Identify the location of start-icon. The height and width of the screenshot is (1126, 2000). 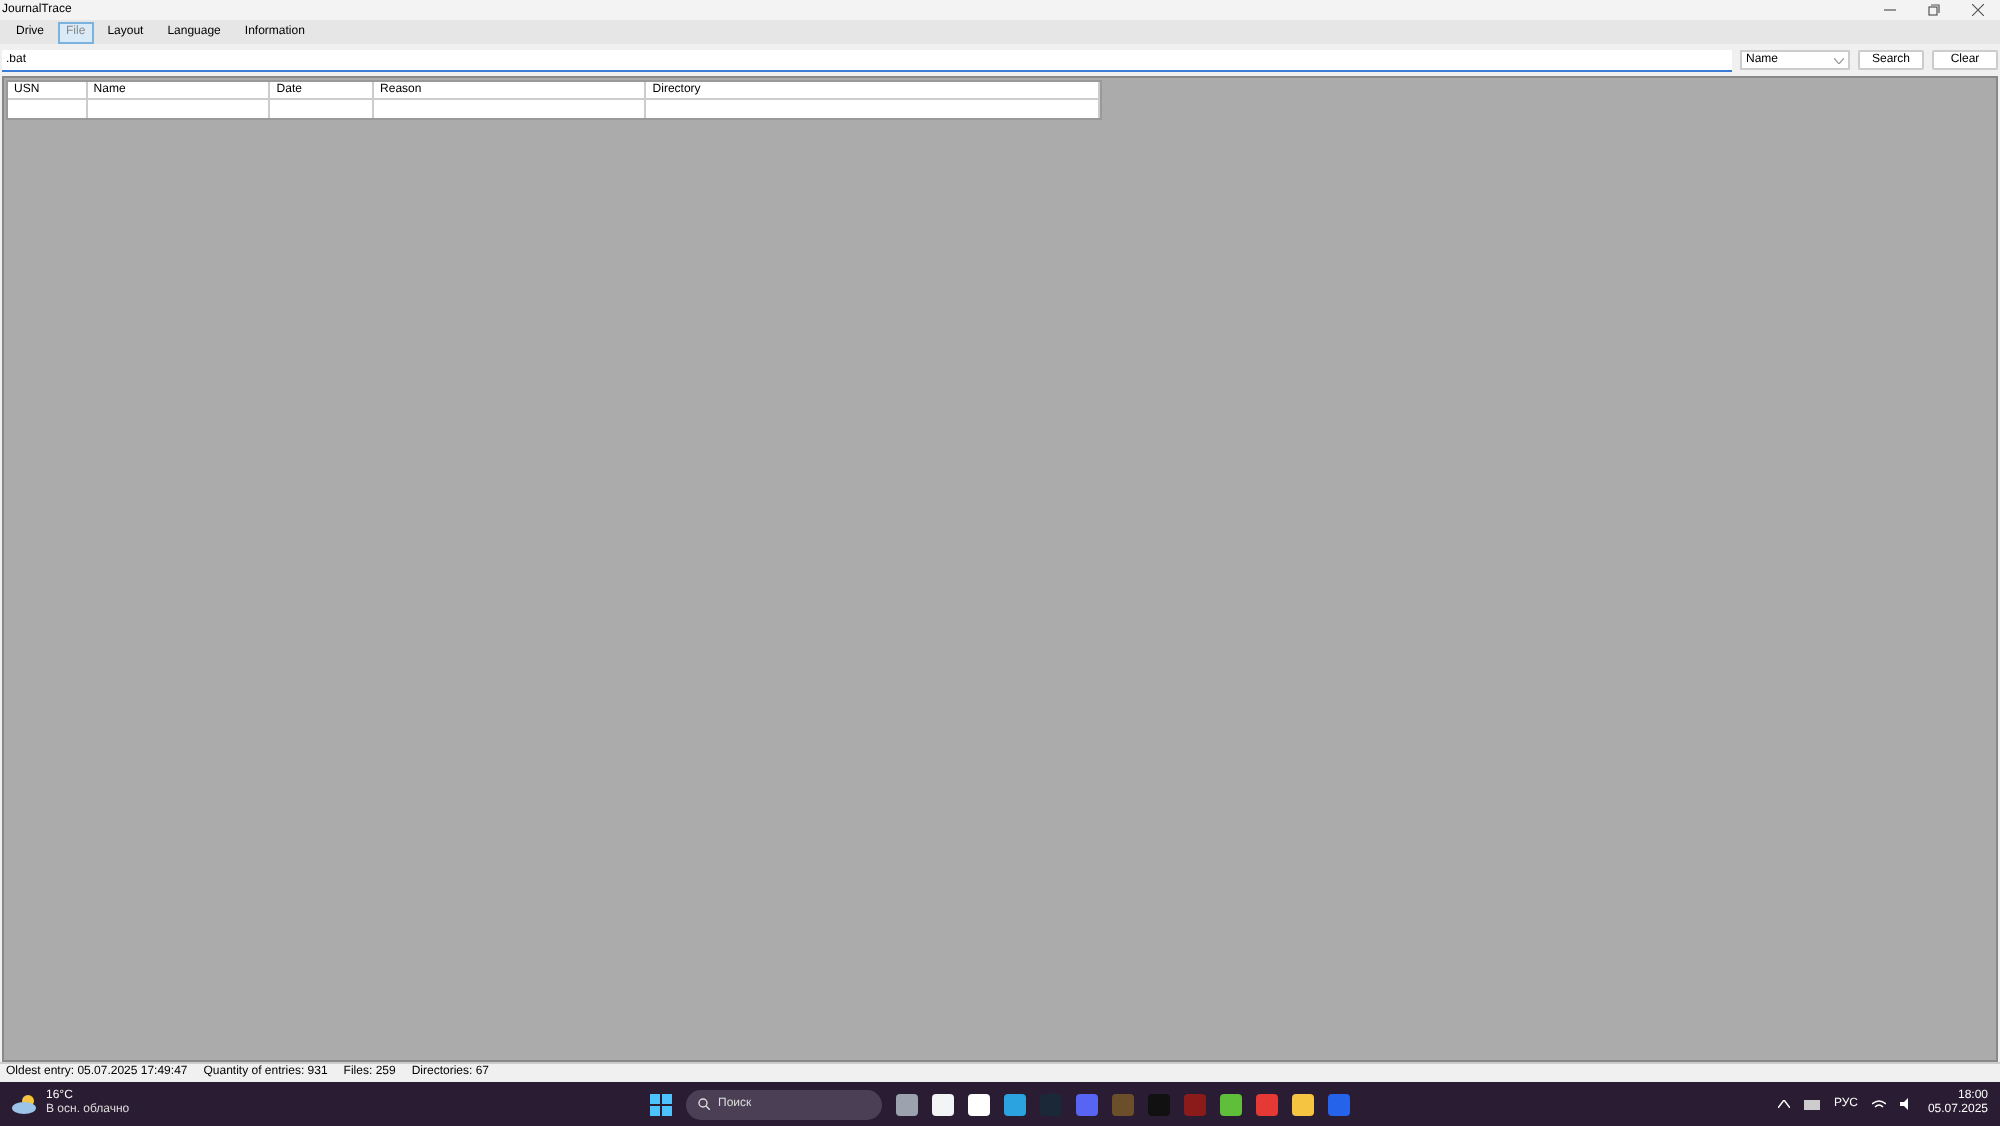
(661, 1104).